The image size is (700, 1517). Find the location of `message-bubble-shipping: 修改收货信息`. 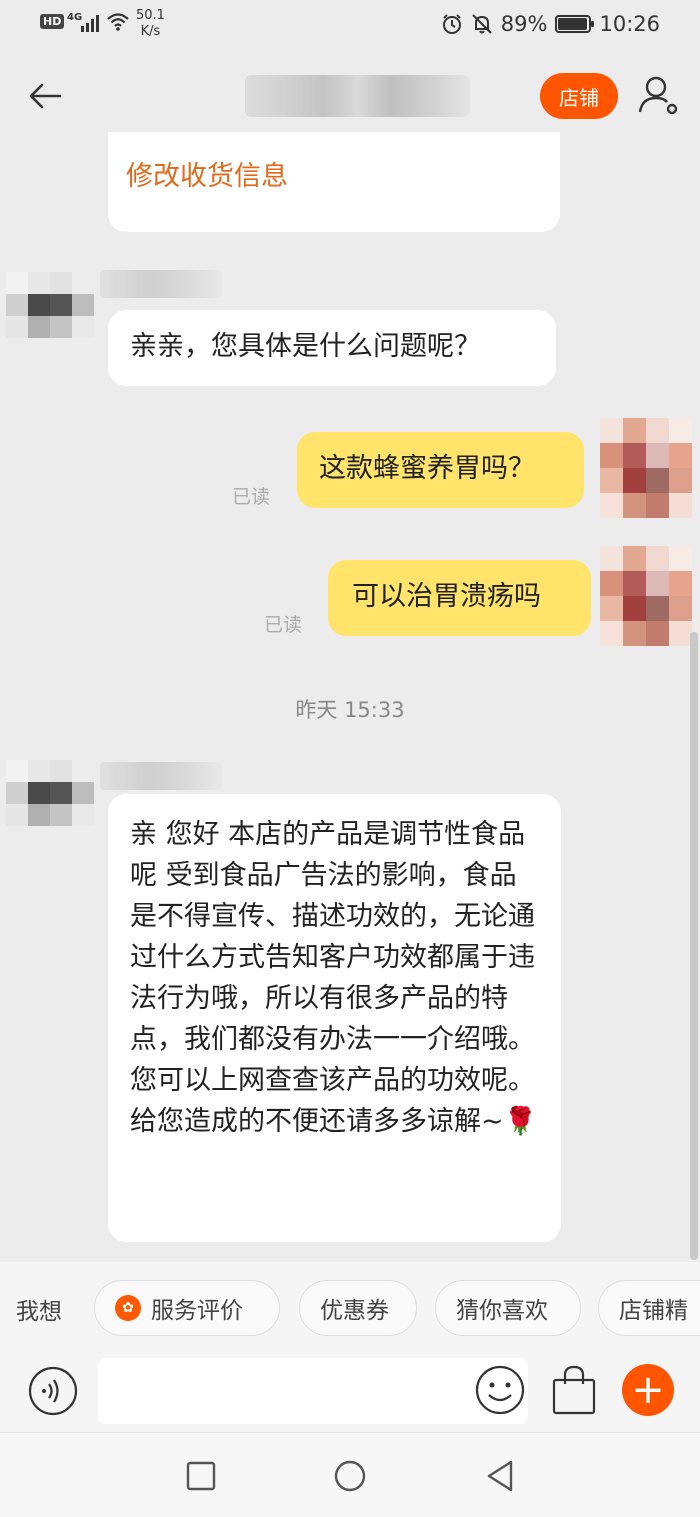

message-bubble-shipping: 修改收货信息 is located at coordinates (334, 182).